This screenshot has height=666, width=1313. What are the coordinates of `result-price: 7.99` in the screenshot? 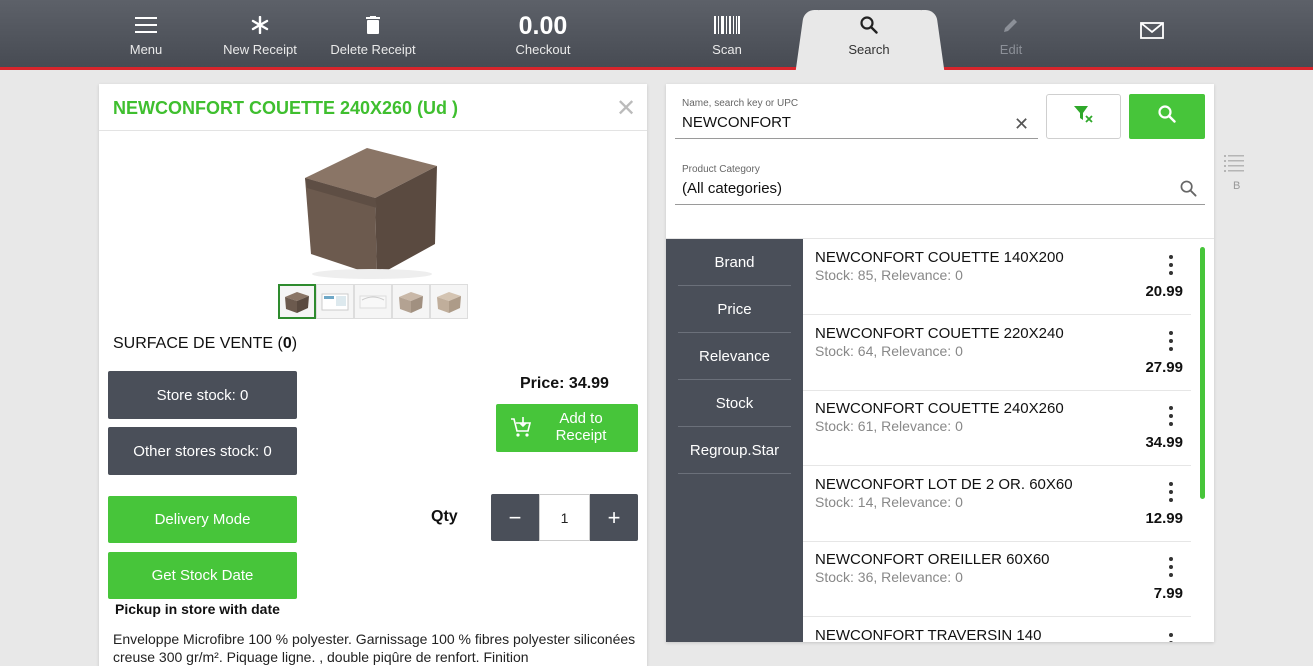 It's located at (1168, 593).